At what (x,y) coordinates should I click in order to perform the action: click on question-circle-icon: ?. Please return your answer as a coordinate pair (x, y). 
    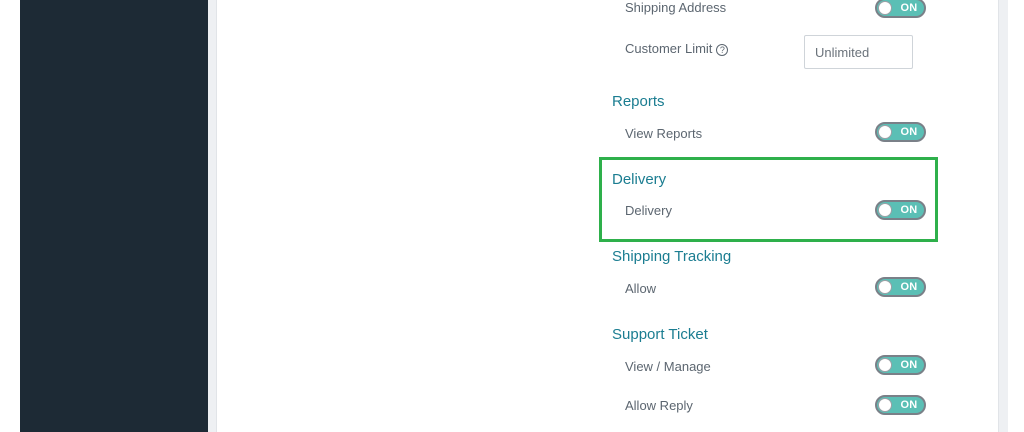
    Looking at the image, I should click on (722, 50).